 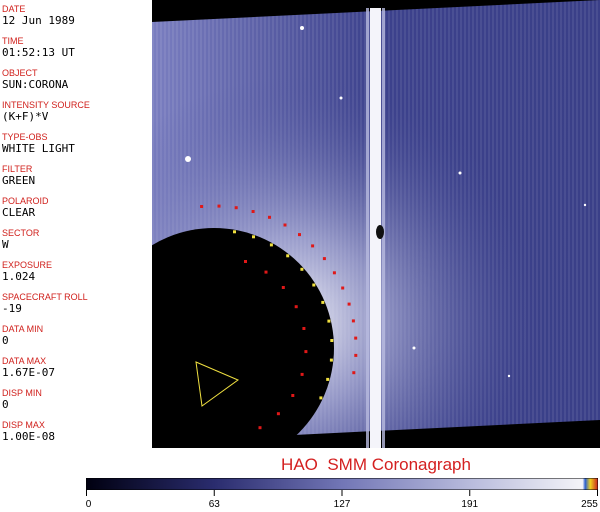 What do you see at coordinates (19, 212) in the screenshot?
I see `meta-value: CLEAR` at bounding box center [19, 212].